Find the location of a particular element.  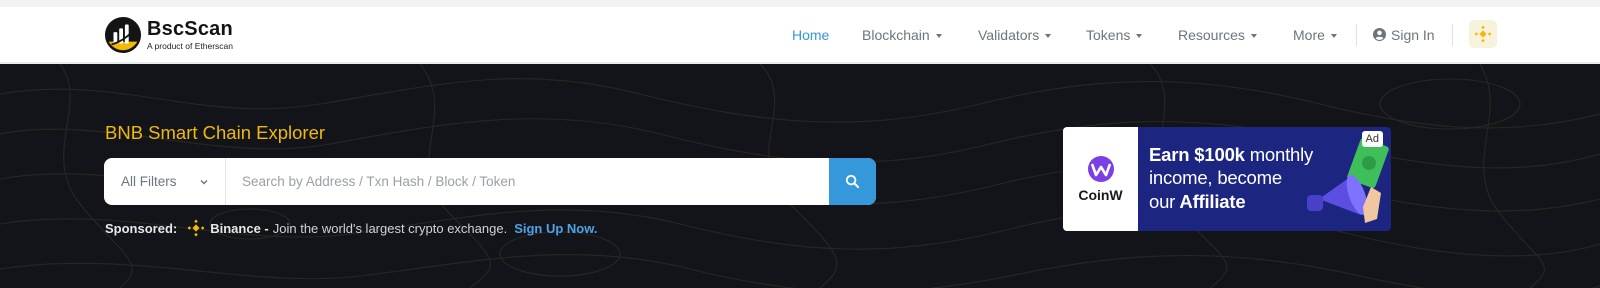

nav-item-label: Validators is located at coordinates (1009, 34).